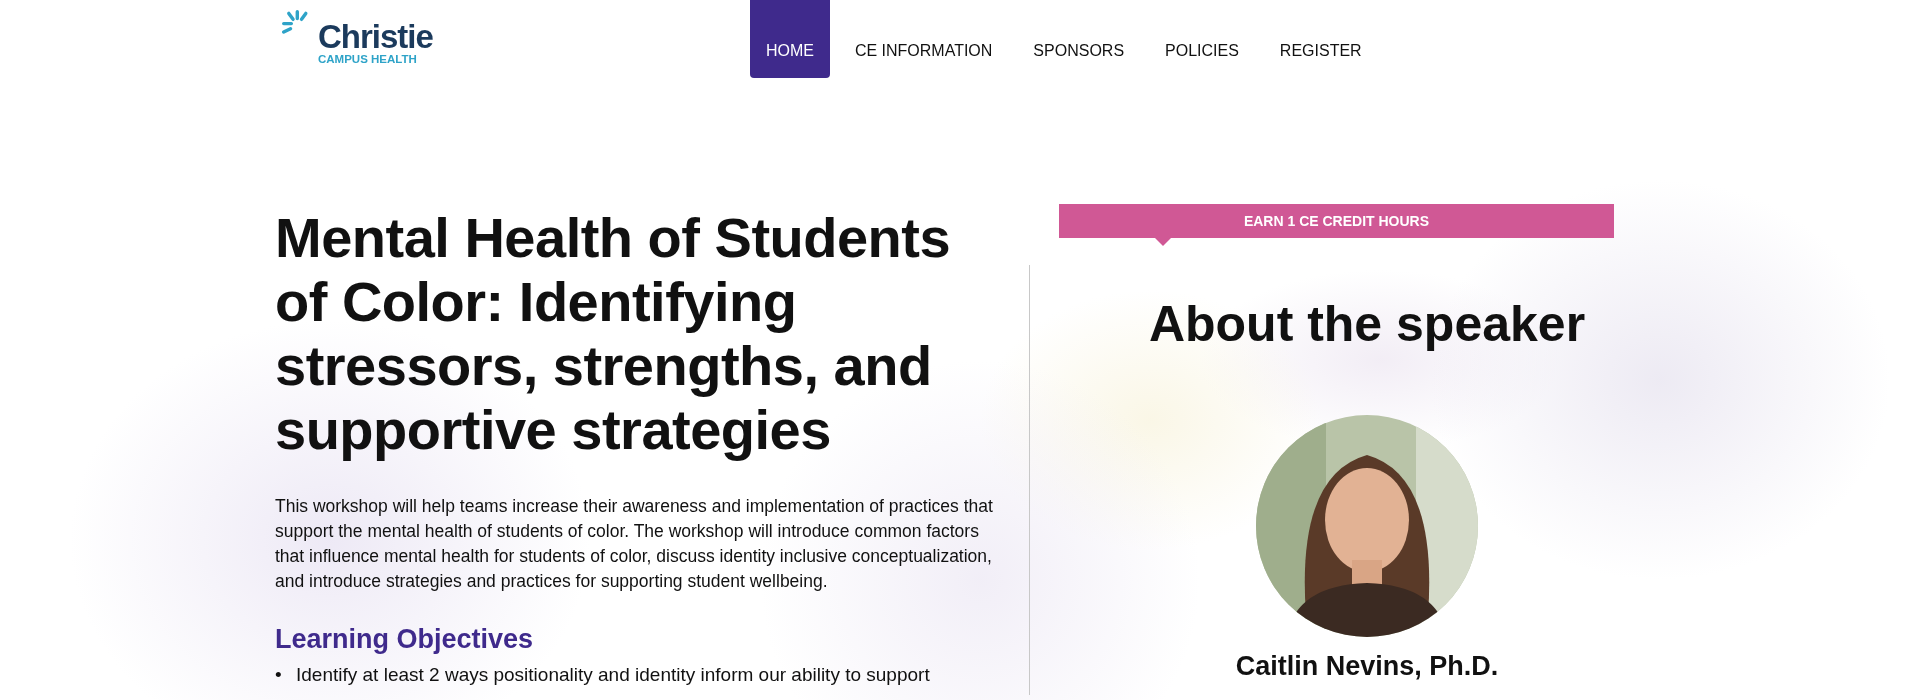 This screenshot has width=1920, height=700. What do you see at coordinates (1336, 225) in the screenshot?
I see `credit-badge: EARN 1 CE CREDIT HOURS` at bounding box center [1336, 225].